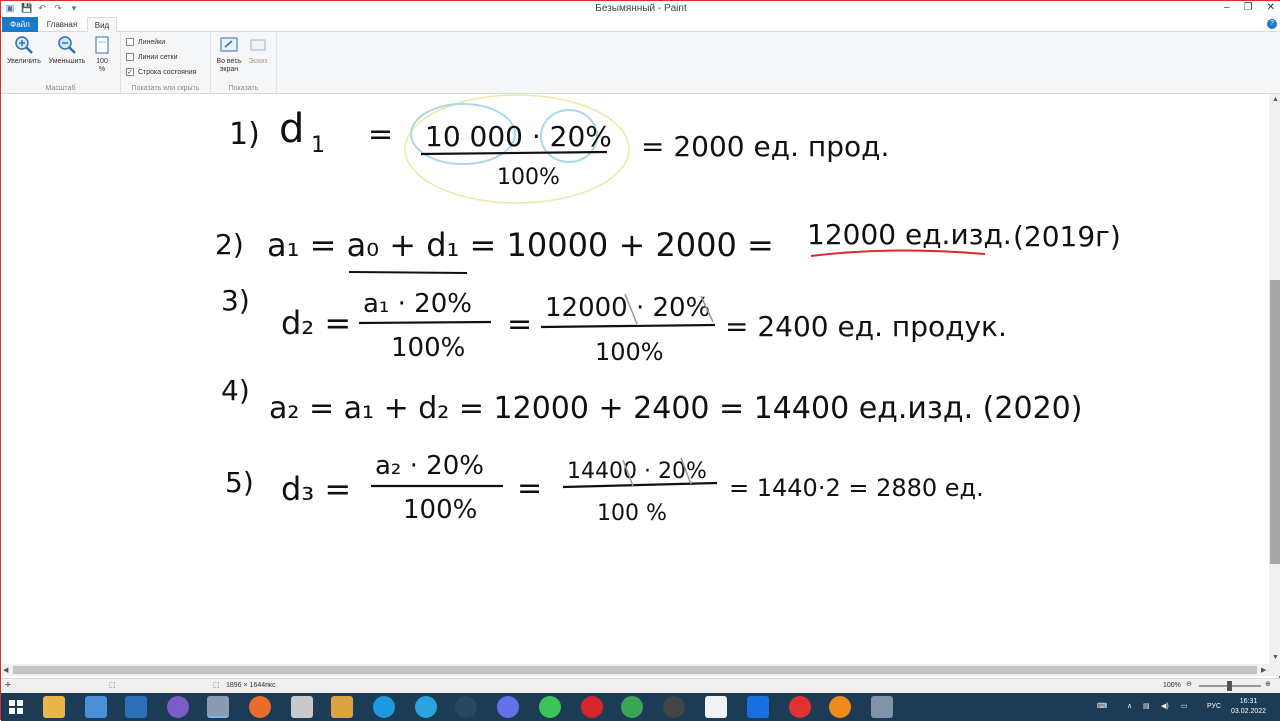  Describe the element at coordinates (632, 707) in the screenshot. I see `chrome-icon` at that location.